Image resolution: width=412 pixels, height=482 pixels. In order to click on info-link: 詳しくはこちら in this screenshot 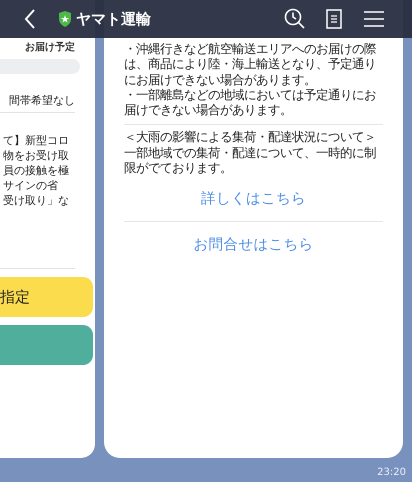, I will do `click(253, 198)`.